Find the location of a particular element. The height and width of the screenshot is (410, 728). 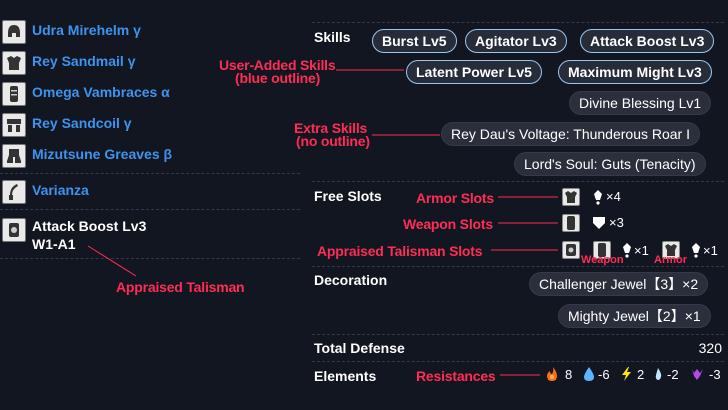

skill-pill-maximum-might: Maximum Might Lv3 is located at coordinates (635, 72).